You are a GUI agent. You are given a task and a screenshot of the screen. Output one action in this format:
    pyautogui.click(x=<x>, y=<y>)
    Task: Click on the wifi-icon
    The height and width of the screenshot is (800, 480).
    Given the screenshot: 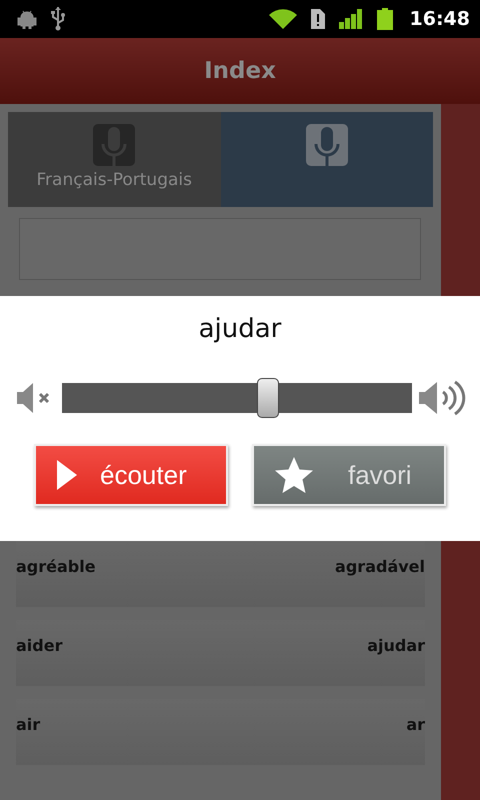 What is the action you would take?
    pyautogui.click(x=283, y=19)
    